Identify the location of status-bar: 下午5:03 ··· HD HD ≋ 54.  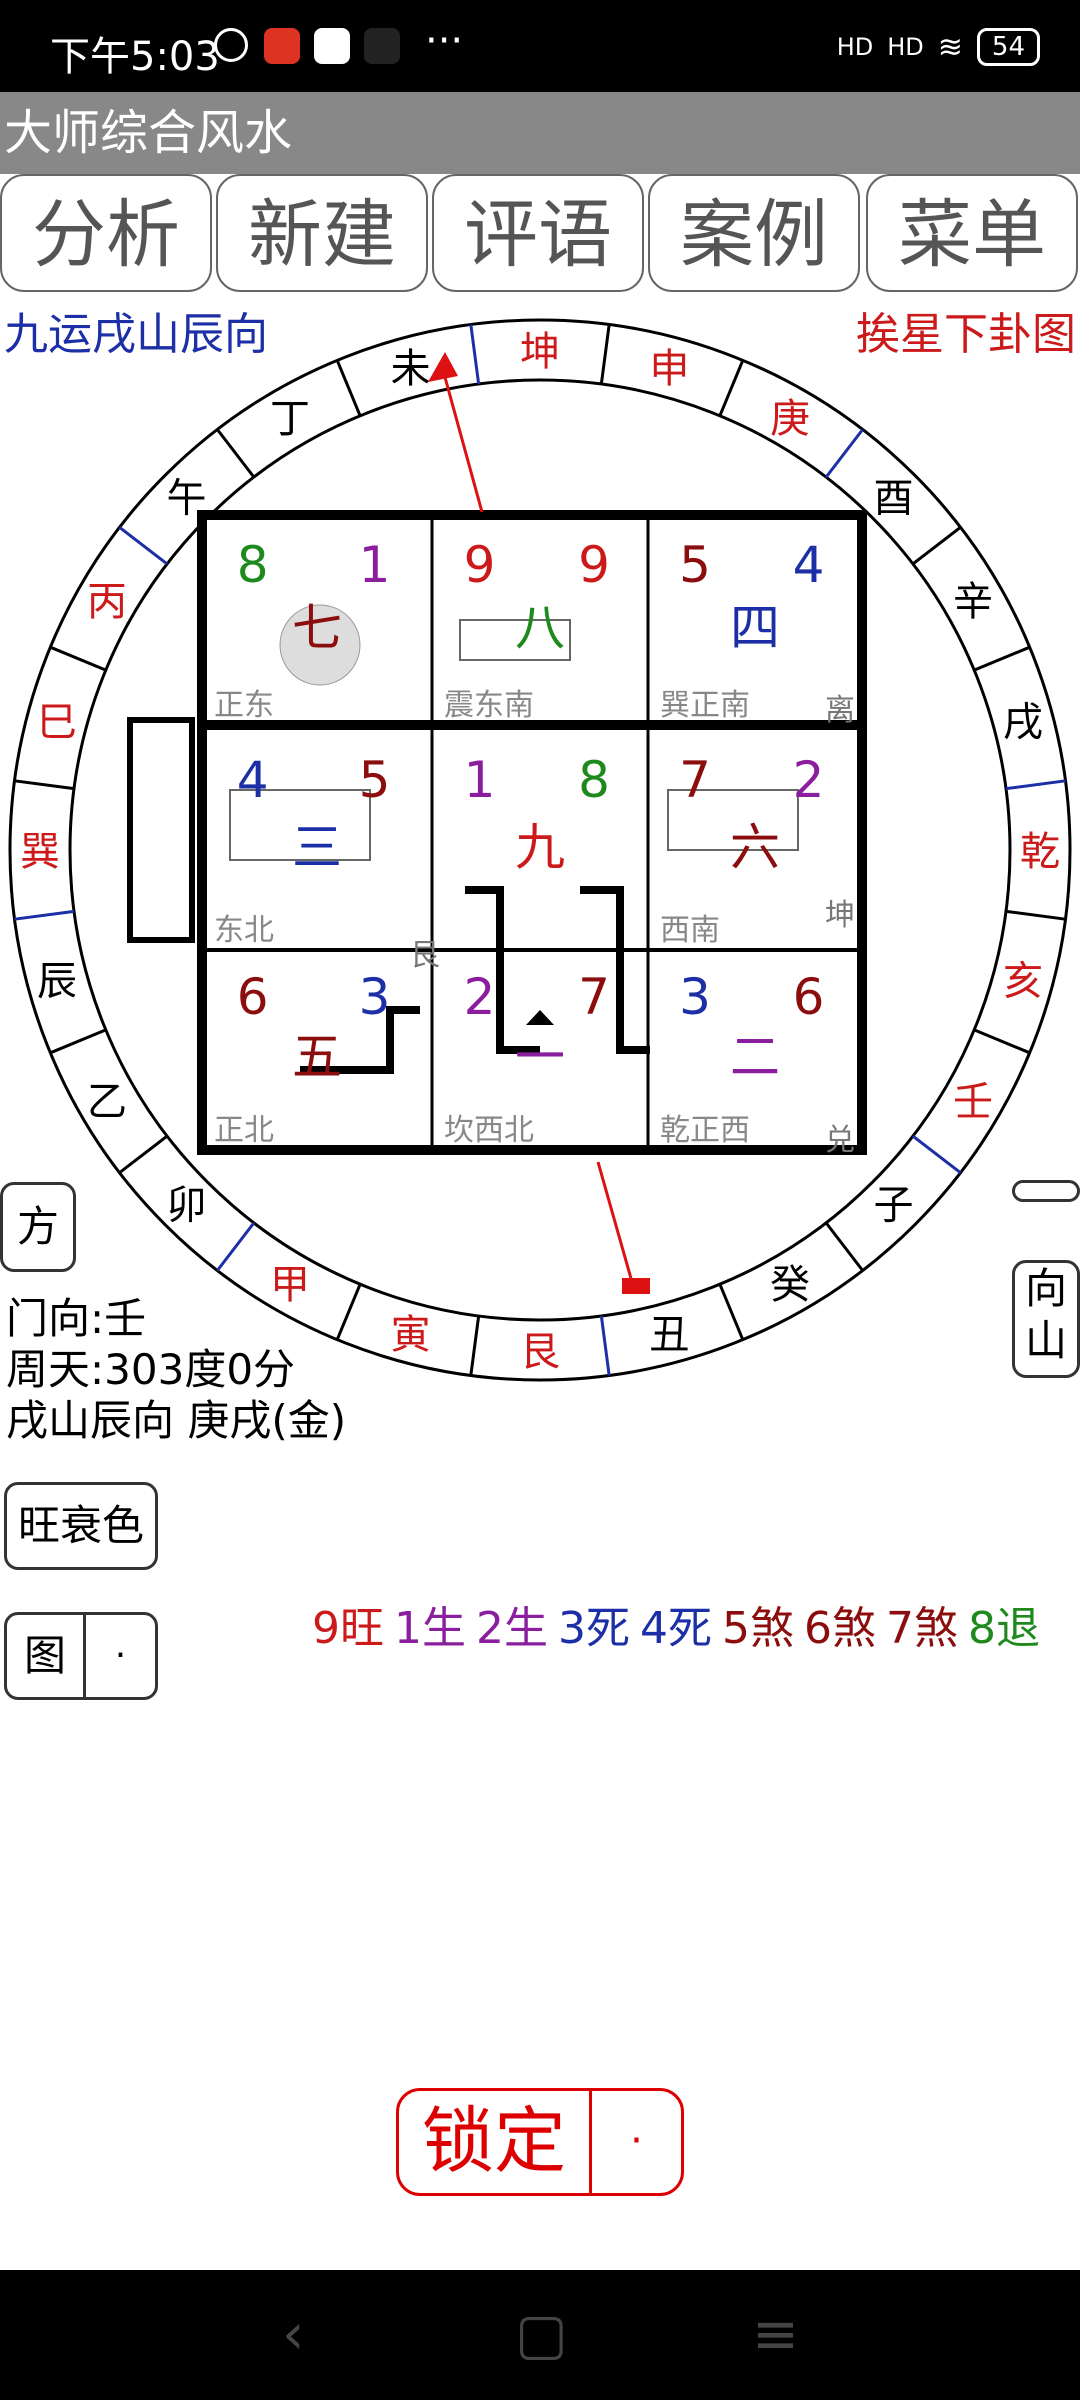
(540, 46).